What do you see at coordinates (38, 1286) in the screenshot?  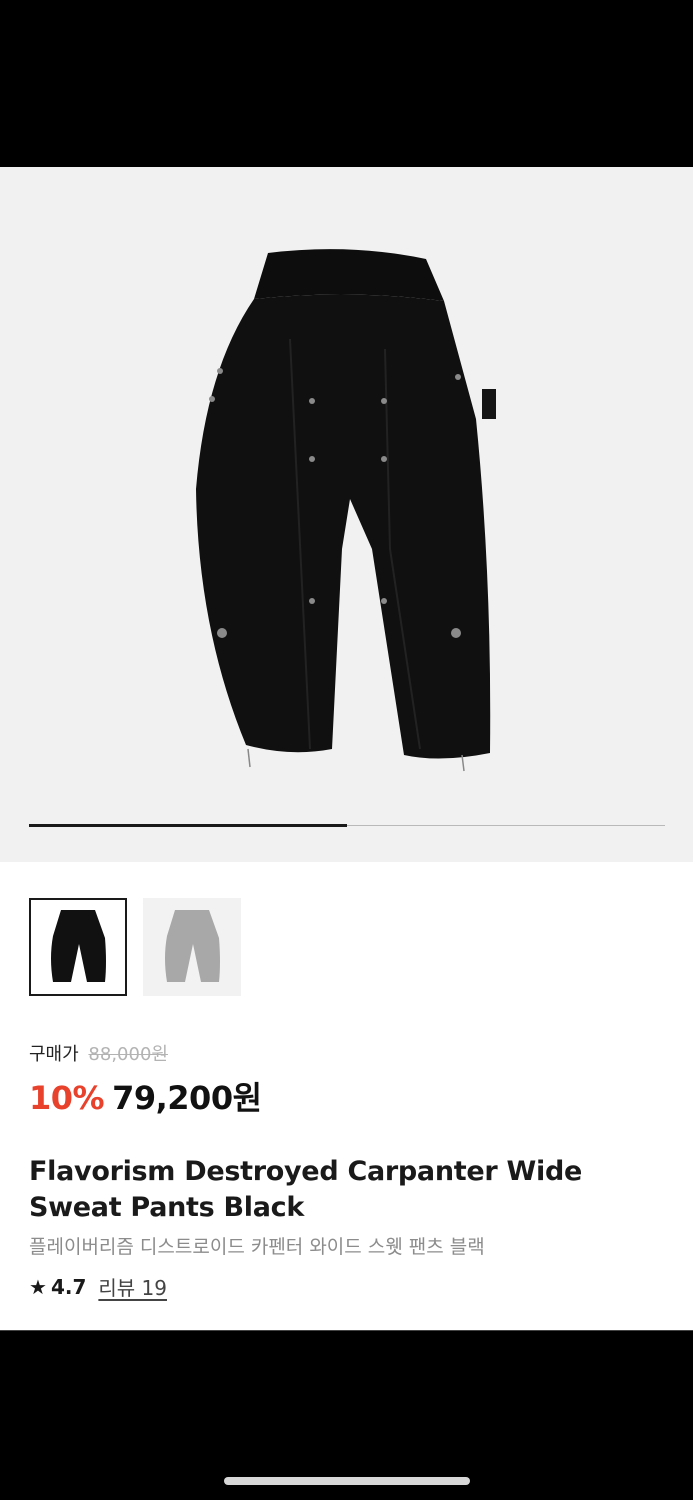 I see `star-icon: ★` at bounding box center [38, 1286].